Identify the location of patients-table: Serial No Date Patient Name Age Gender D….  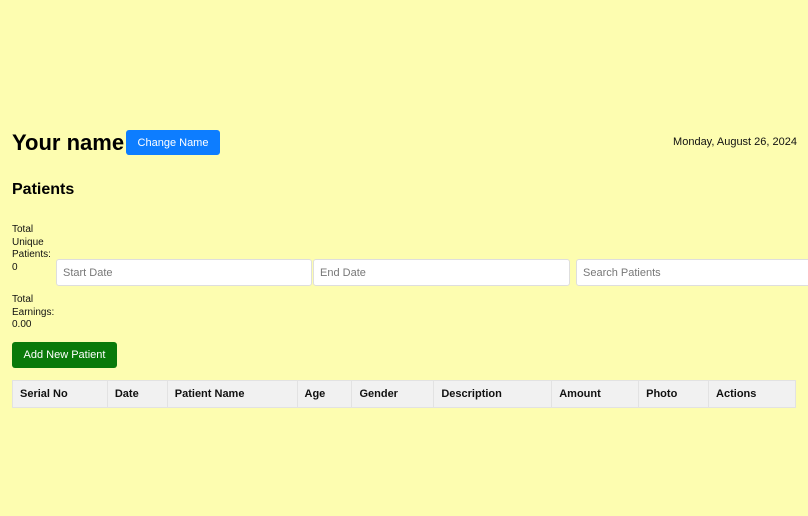
(404, 394).